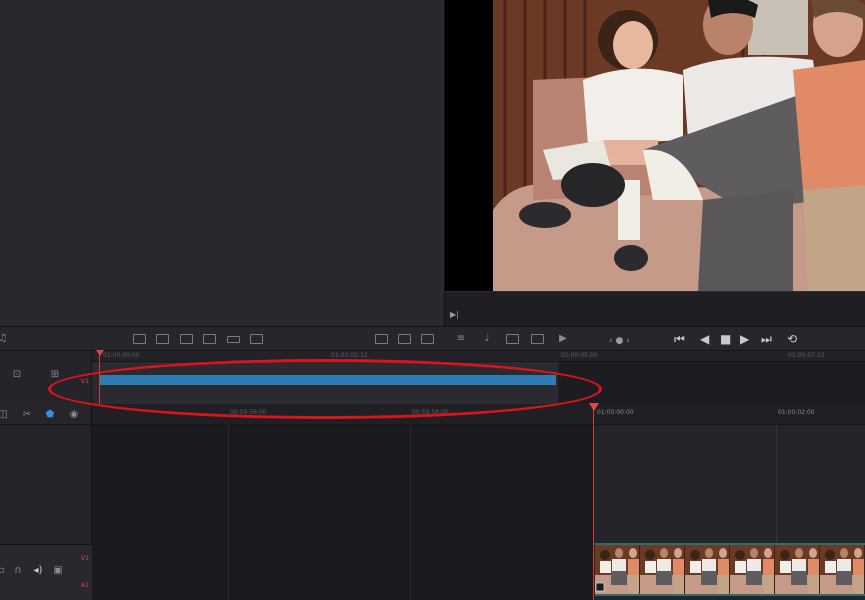 The height and width of the screenshot is (600, 865). Describe the element at coordinates (454, 314) in the screenshot. I see `play-end-icon: ▶|` at that location.